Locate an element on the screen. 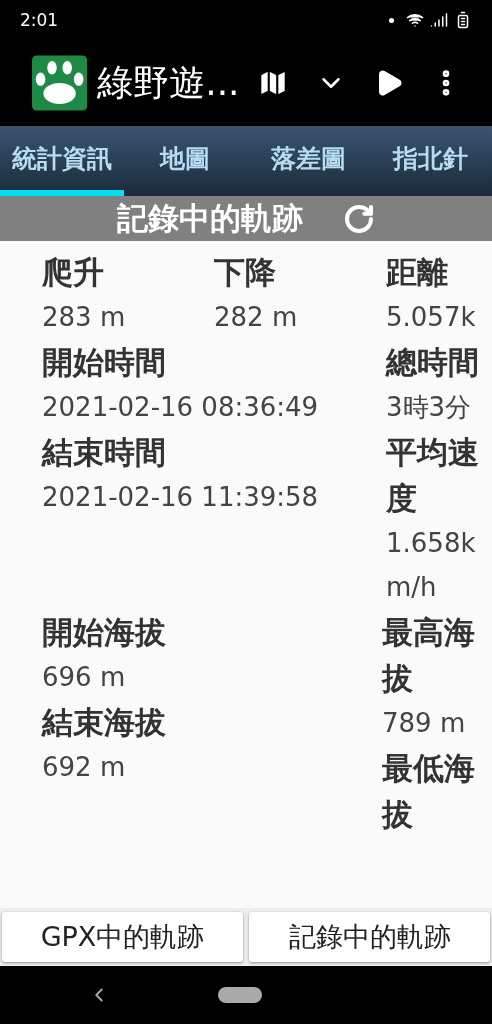 Image resolution: width=492 pixels, height=1024 pixels. stat-label: 開始海拔 is located at coordinates (104, 632).